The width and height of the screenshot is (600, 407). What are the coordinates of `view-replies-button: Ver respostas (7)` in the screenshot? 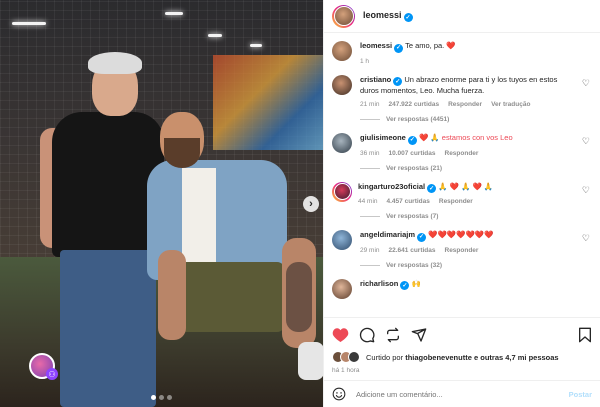 It's located at (476, 216).